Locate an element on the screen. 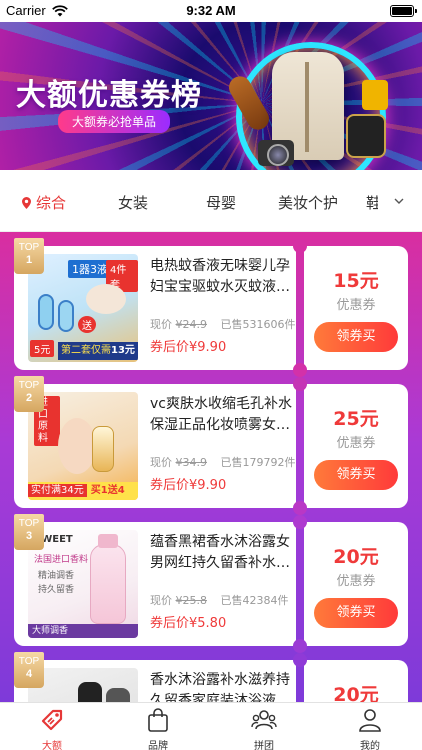 This screenshot has height=750, width=422. tab-womens: 女装 is located at coordinates (133, 202).